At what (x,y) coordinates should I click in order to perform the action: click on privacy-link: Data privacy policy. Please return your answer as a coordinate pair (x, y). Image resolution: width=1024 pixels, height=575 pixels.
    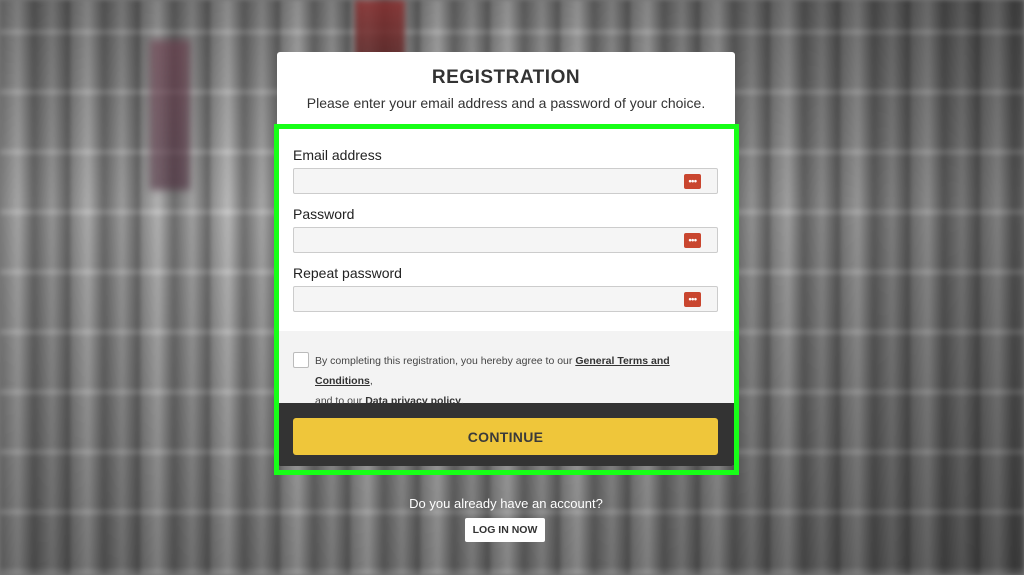
    Looking at the image, I should click on (413, 401).